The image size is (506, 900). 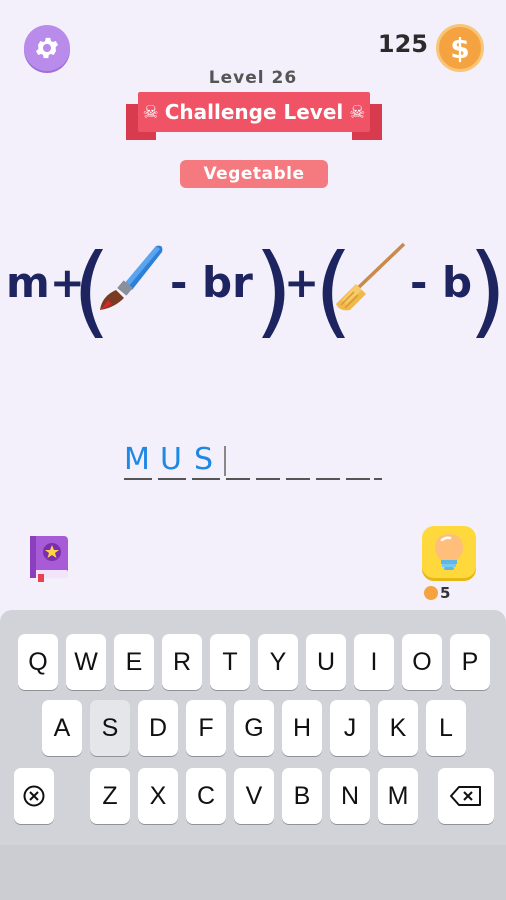 I want to click on hint-count-value: 5, so click(x=445, y=593).